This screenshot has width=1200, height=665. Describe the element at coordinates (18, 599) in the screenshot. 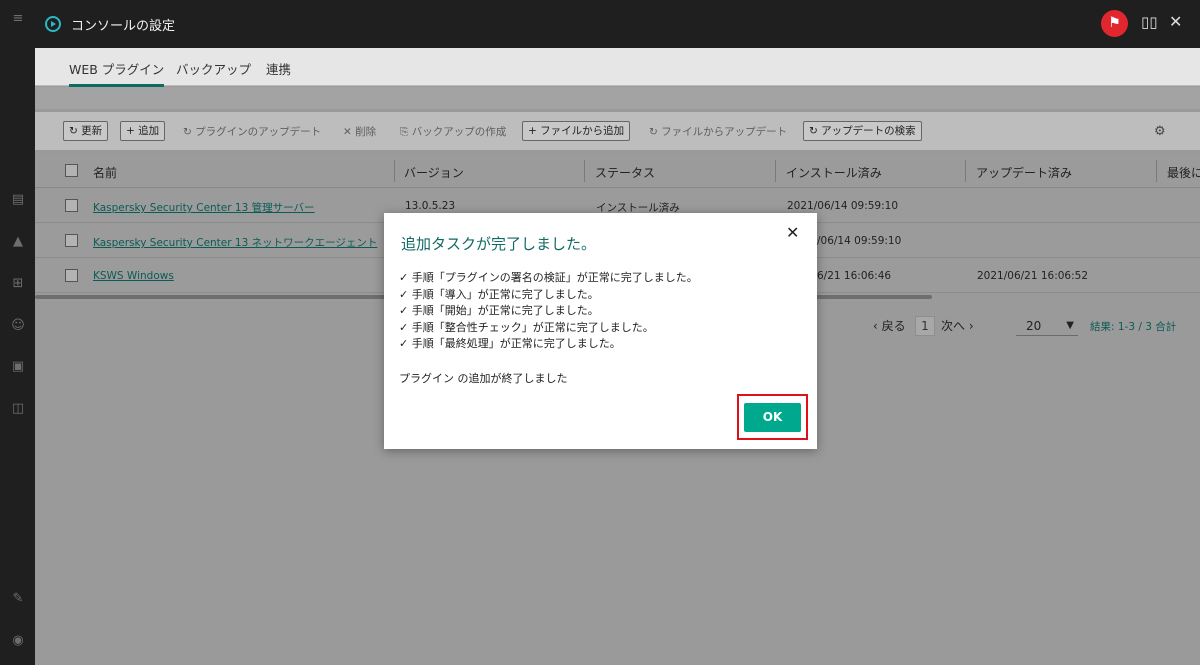

I see `wrench-icon: ✎` at that location.